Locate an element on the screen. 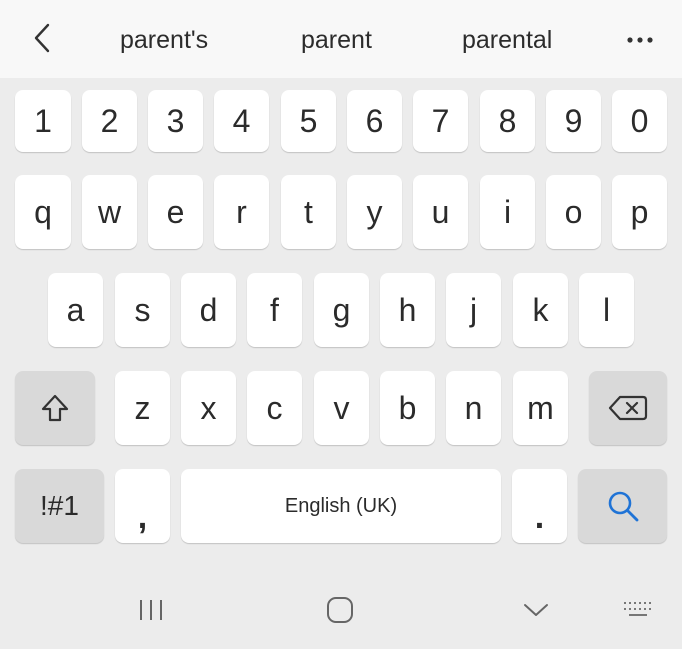 This screenshot has height=649, width=682. space-key: English (UK) is located at coordinates (341, 506).